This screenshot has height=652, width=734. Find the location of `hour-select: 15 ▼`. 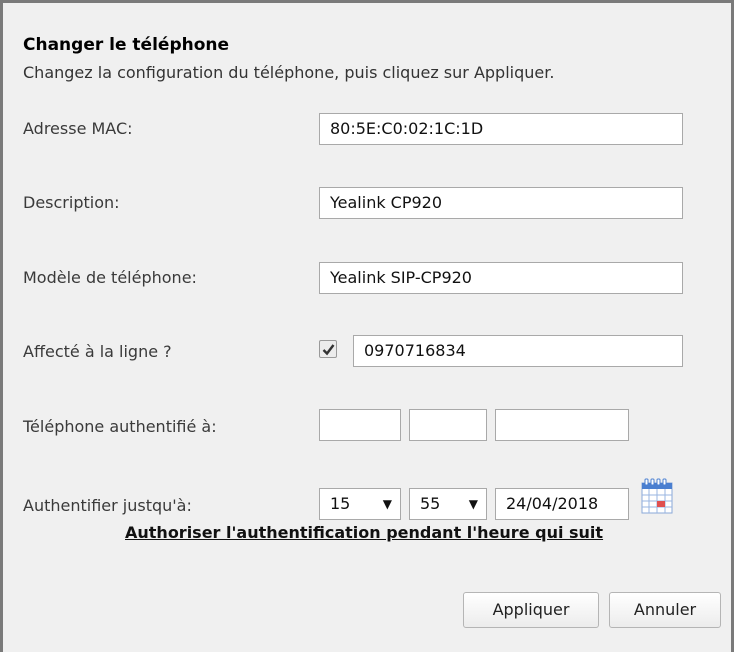

hour-select: 15 ▼ is located at coordinates (360, 504).